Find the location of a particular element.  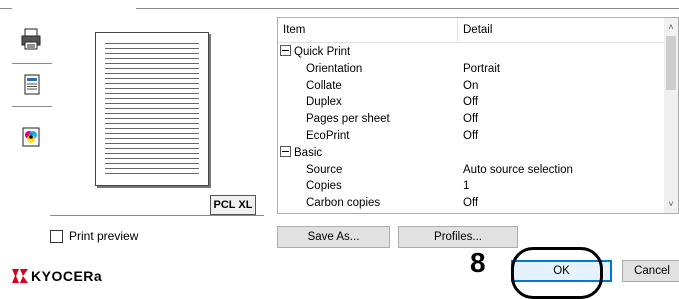

list-item: Copies 1 is located at coordinates (471, 186).